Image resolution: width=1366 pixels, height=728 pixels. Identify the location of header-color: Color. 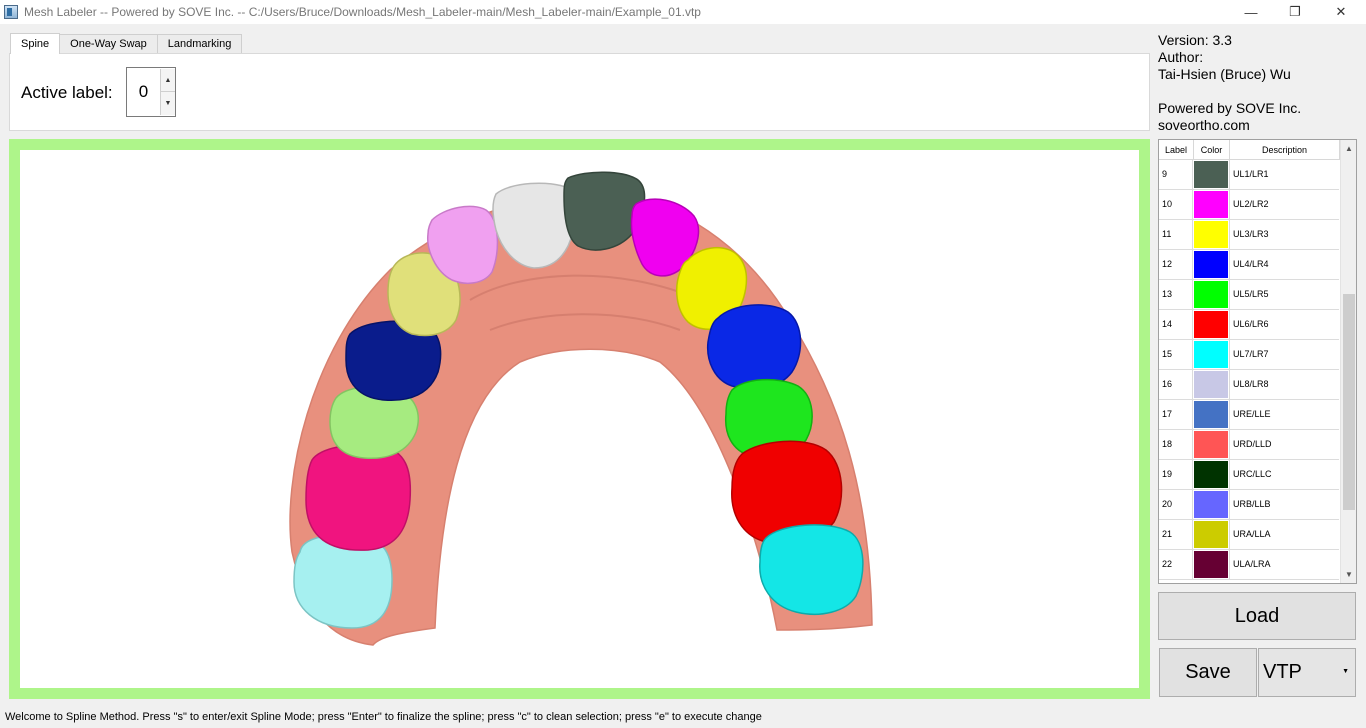
(1212, 150).